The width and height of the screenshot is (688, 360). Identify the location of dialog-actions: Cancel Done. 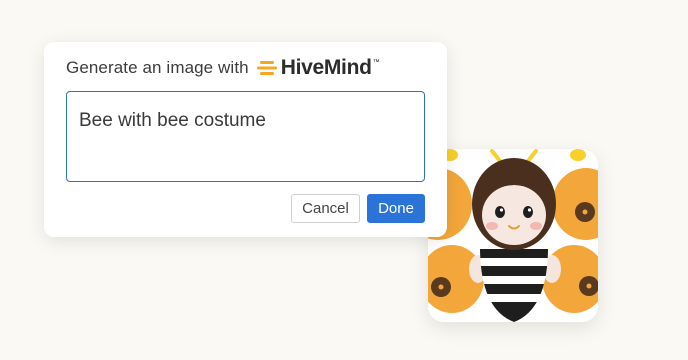
(358, 208).